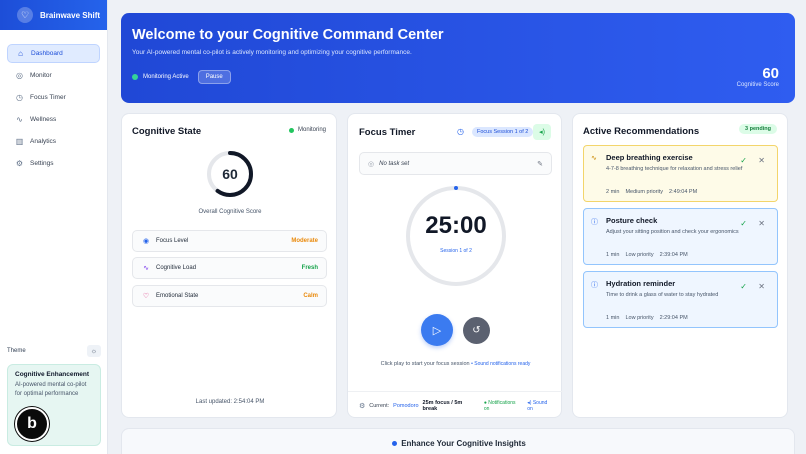 This screenshot has width=806, height=454. Describe the element at coordinates (459, 443) in the screenshot. I see `insights-heading: Enhance Your Cognitive Insights` at that location.